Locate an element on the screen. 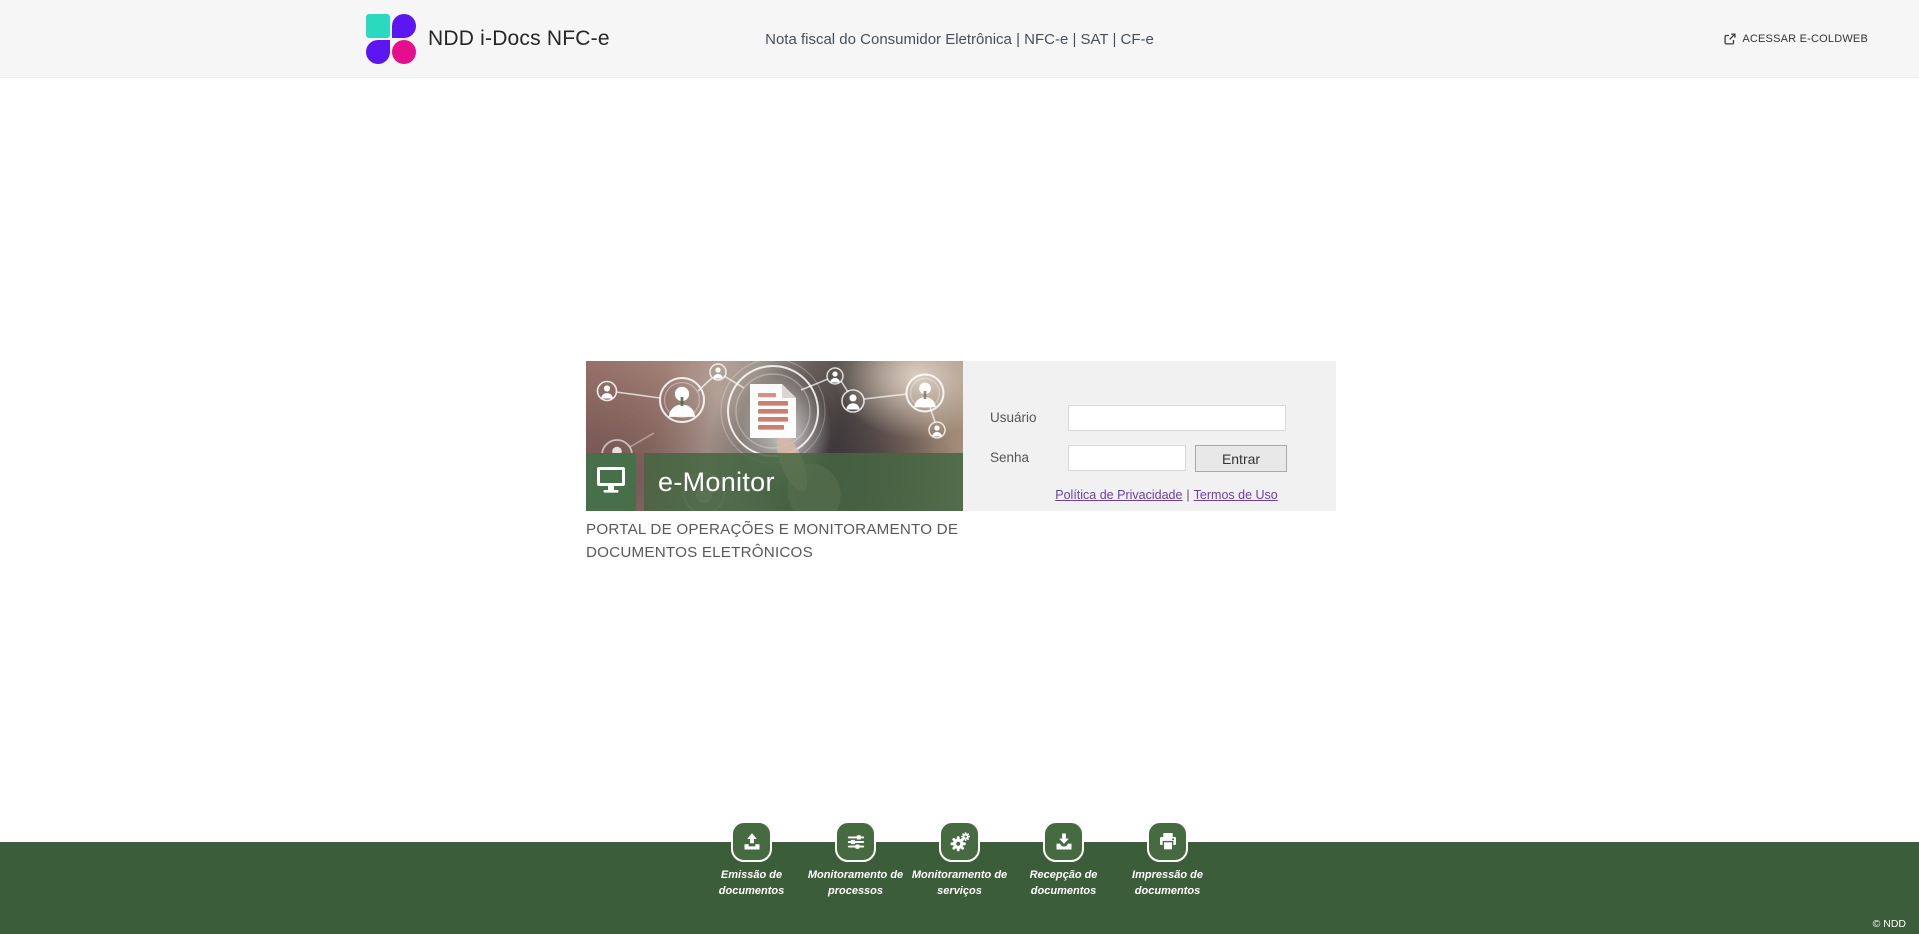  terms-of-use-link: Termos de Uso is located at coordinates (1236, 495).